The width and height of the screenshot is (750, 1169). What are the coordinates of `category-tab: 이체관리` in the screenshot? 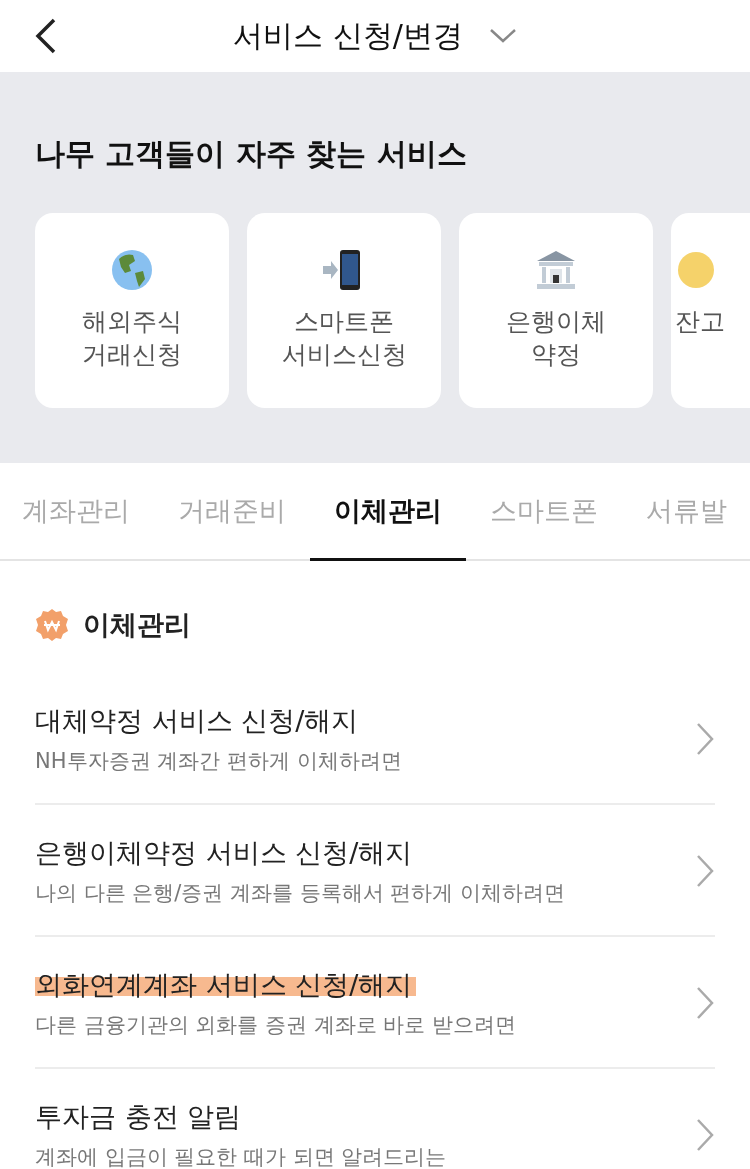 It's located at (388, 512).